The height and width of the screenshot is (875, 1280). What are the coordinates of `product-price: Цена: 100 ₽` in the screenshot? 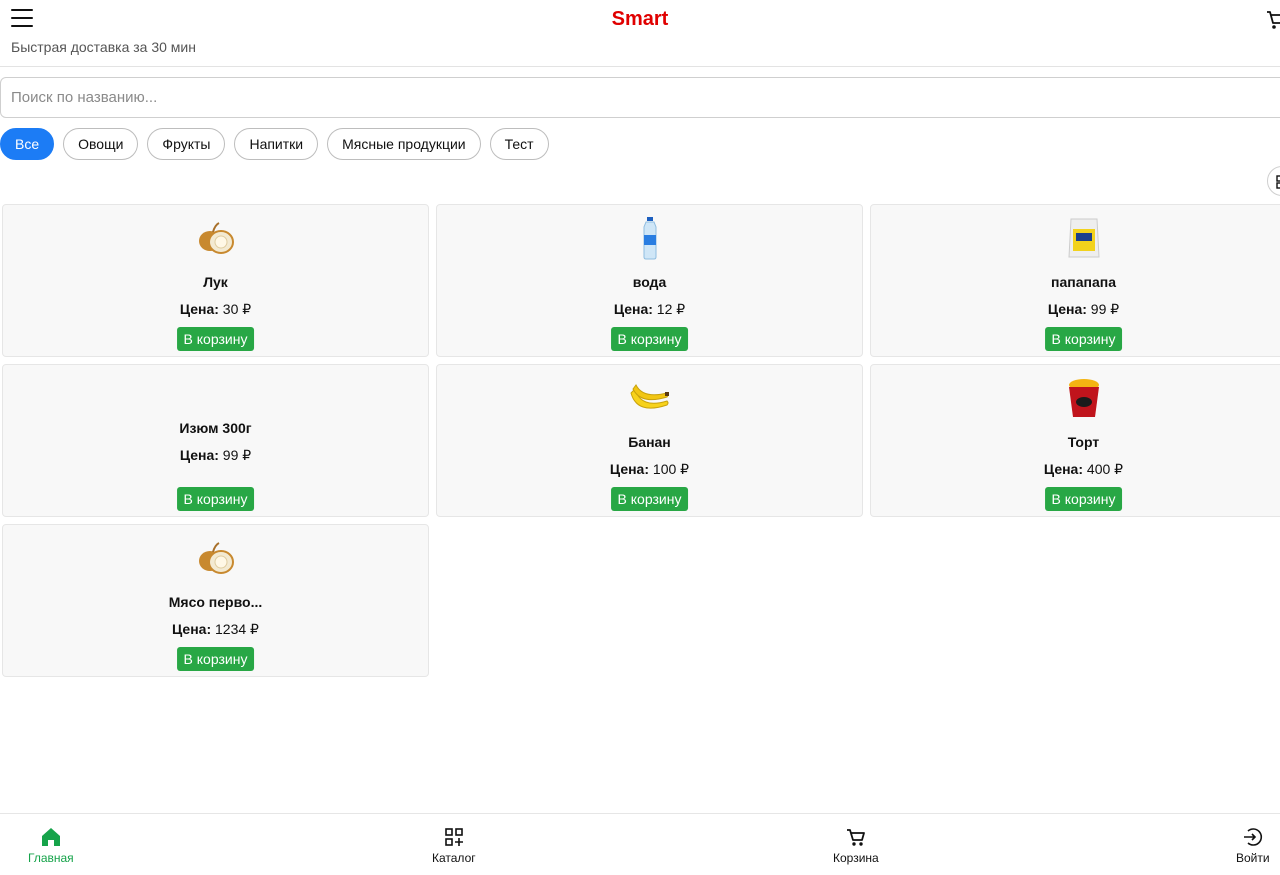 It's located at (649, 469).